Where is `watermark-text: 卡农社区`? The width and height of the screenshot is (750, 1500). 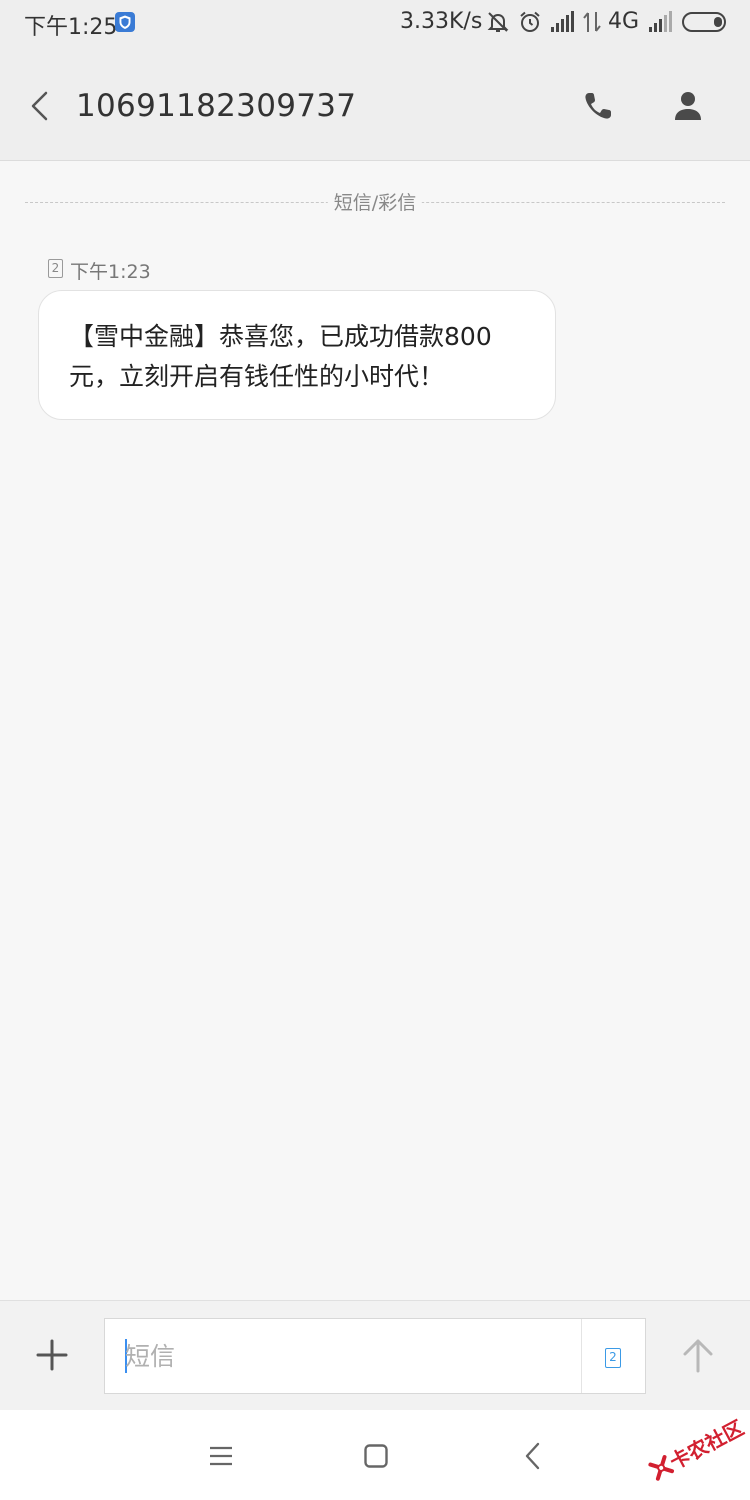 watermark-text: 卡农社区 is located at coordinates (706, 1445).